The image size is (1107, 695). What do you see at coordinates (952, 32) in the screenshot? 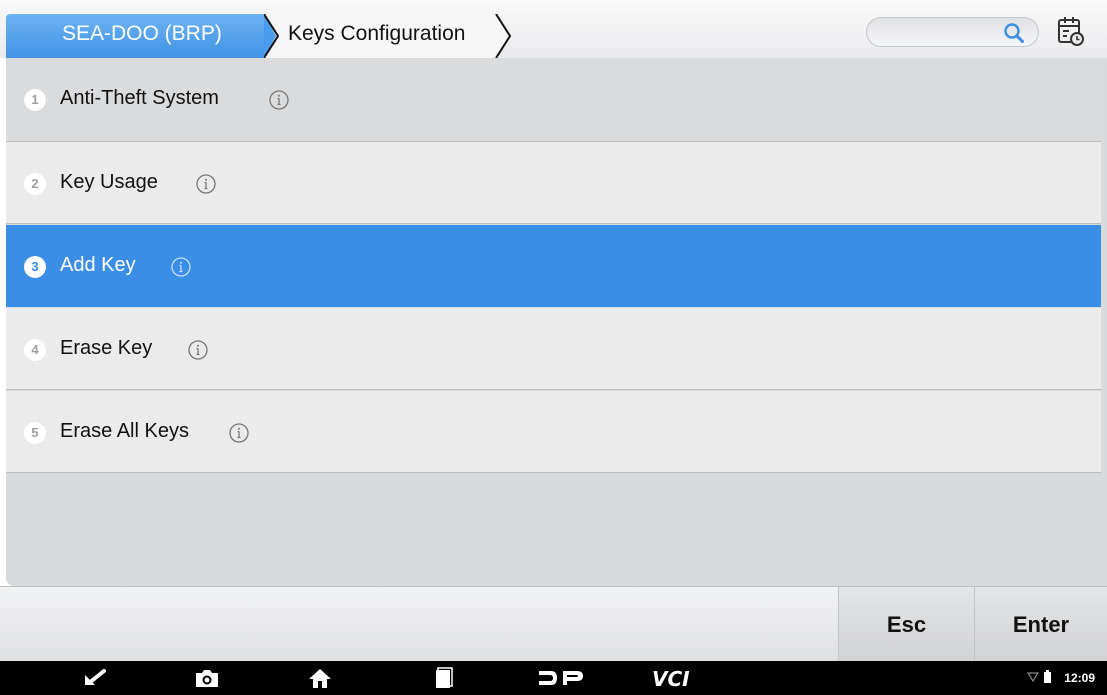
I see `search-input` at bounding box center [952, 32].